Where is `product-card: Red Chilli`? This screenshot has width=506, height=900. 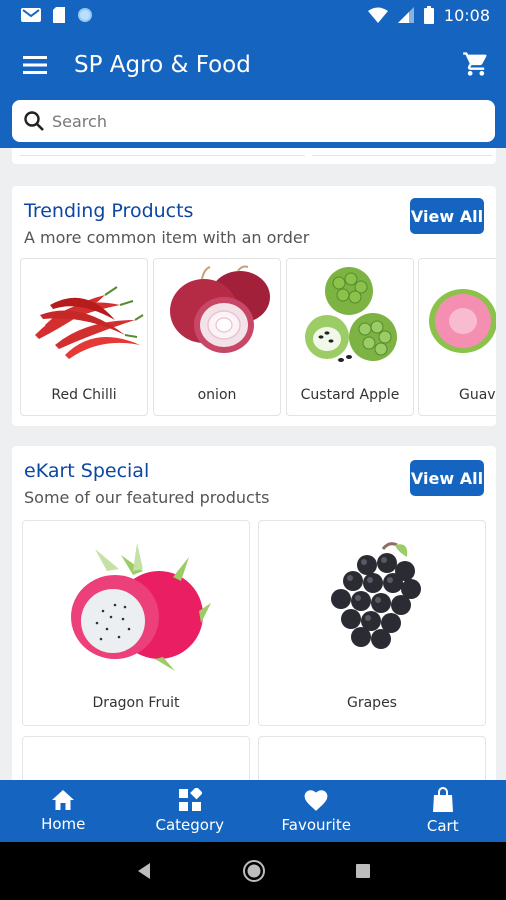 product-card: Red Chilli is located at coordinates (84, 337).